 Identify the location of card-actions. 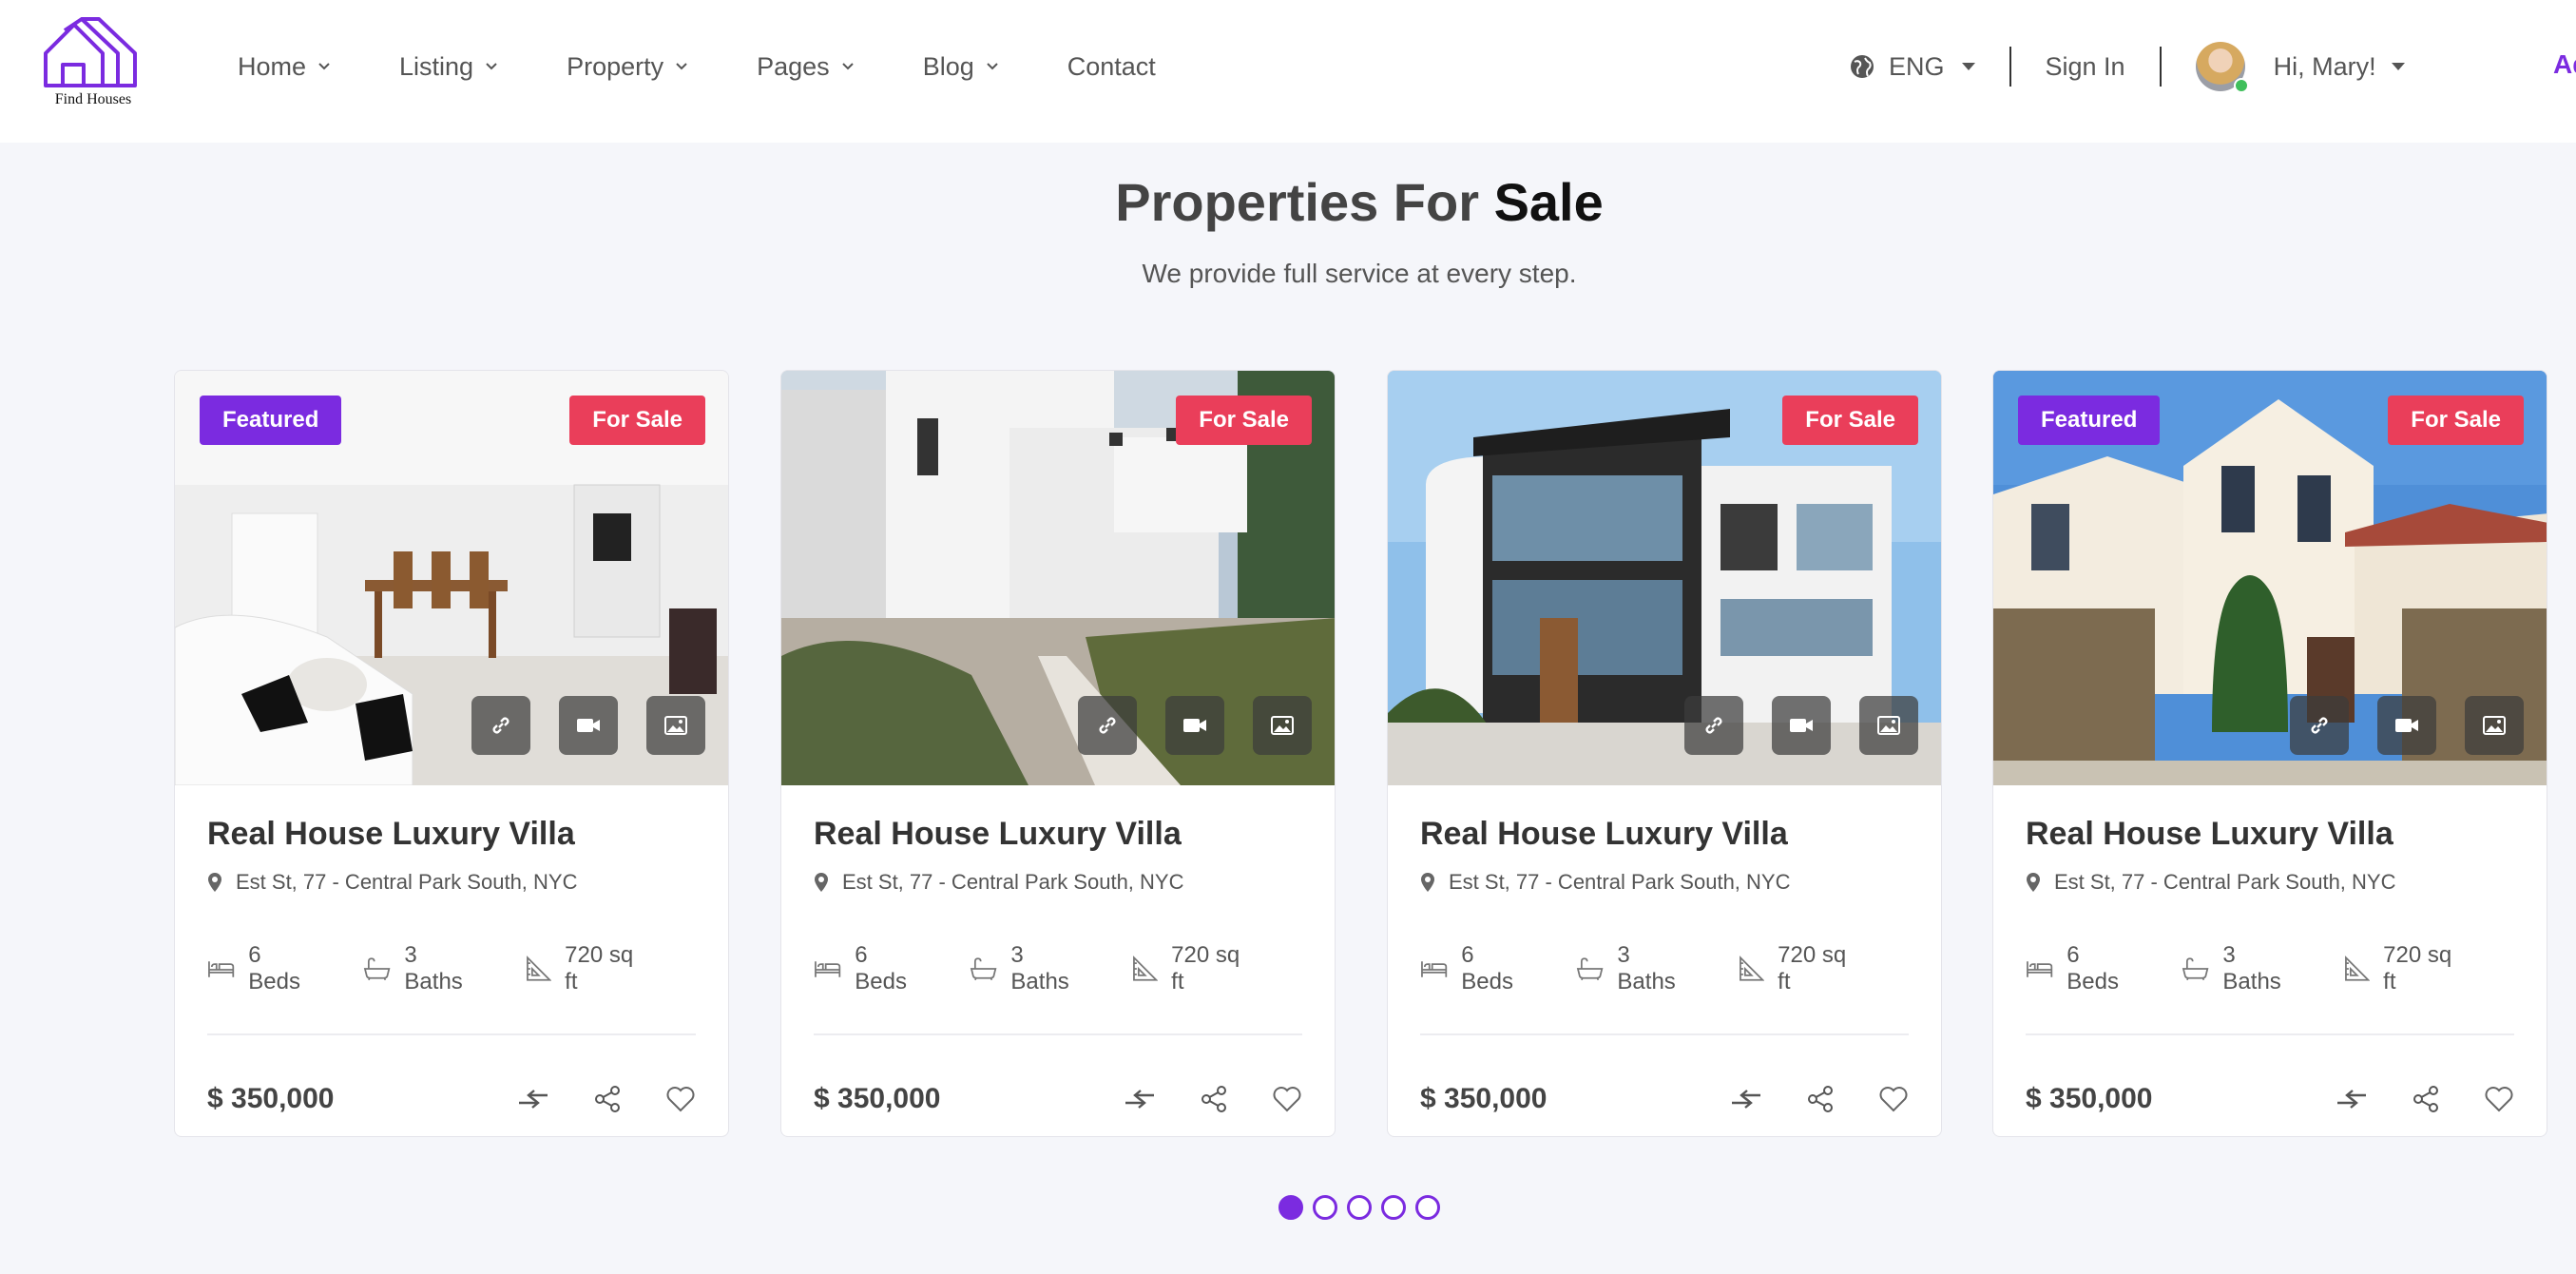
(2425, 1099).